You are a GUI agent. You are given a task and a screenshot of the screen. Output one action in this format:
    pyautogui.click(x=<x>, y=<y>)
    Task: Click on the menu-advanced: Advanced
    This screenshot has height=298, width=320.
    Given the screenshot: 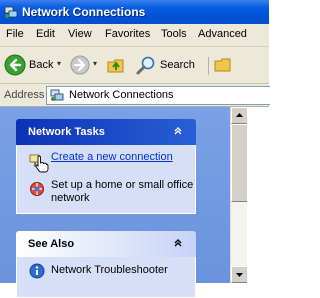 What is the action you would take?
    pyautogui.click(x=222, y=34)
    